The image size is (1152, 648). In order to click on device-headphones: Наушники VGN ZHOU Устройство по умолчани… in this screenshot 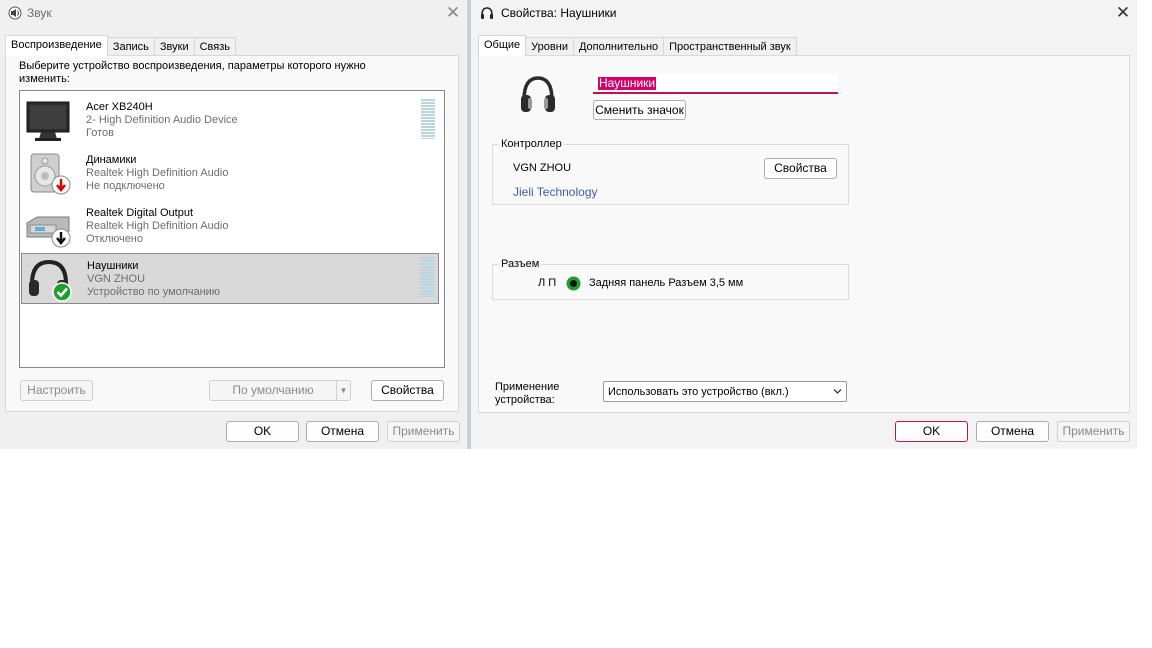, I will do `click(230, 278)`.